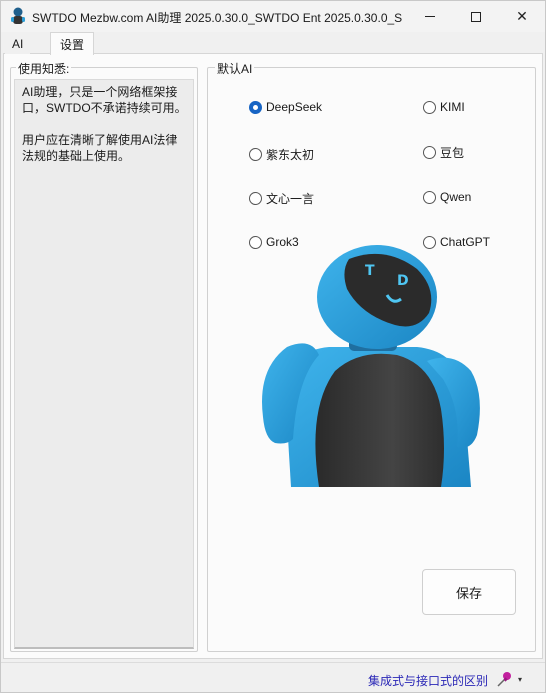  Describe the element at coordinates (469, 592) in the screenshot. I see `save-button: 保存` at that location.